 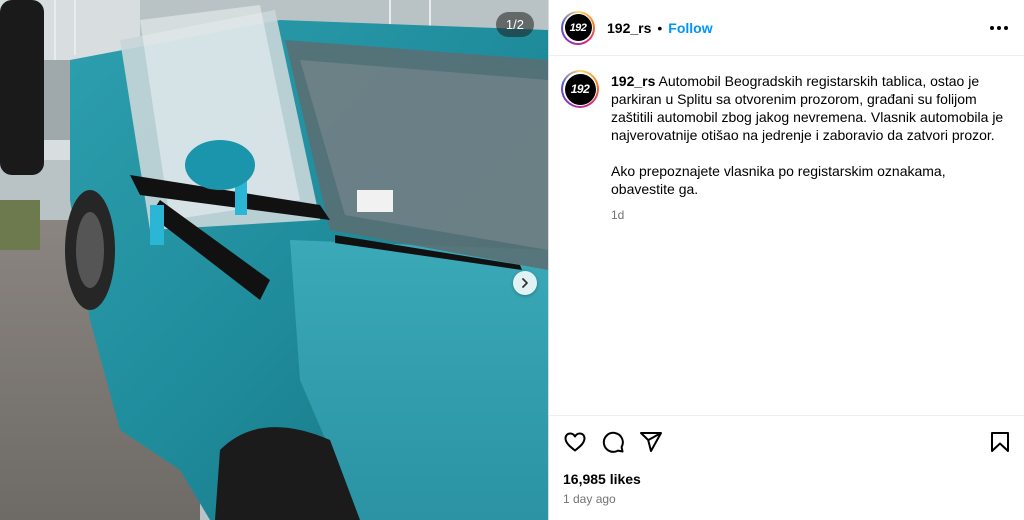 I want to click on bookmark-icon, so click(x=1000, y=442).